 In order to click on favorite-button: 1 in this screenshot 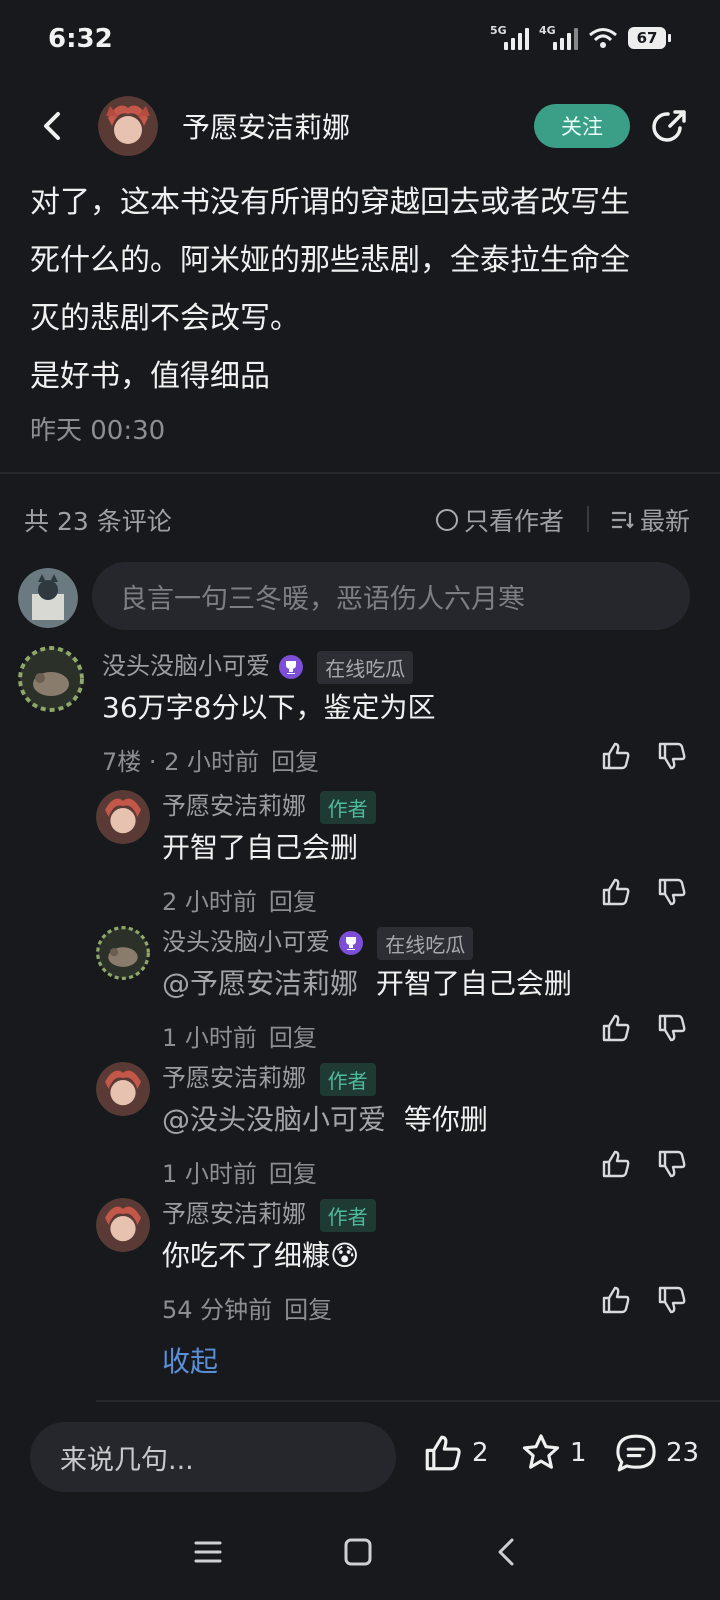, I will do `click(553, 1453)`.